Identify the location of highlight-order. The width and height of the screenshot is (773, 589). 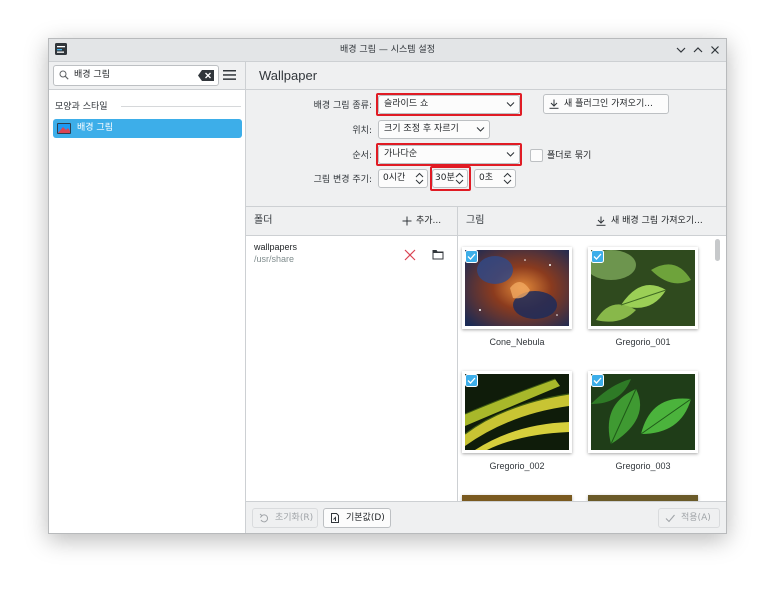
(449, 154).